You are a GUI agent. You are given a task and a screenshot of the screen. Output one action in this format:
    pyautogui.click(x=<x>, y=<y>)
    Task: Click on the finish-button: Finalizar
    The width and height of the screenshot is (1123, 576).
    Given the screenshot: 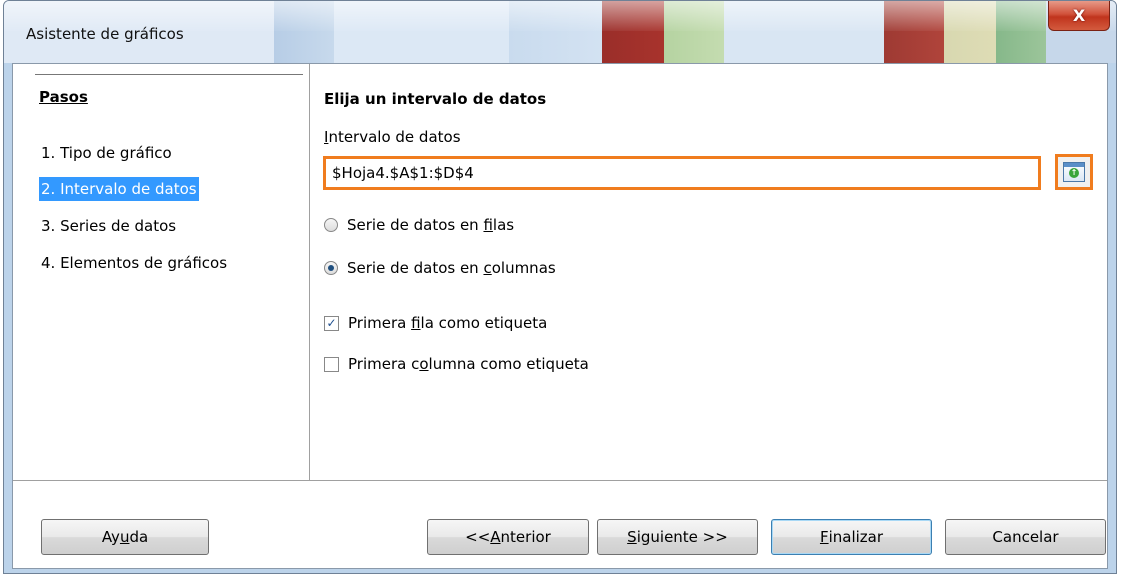 What is the action you would take?
    pyautogui.click(x=851, y=537)
    